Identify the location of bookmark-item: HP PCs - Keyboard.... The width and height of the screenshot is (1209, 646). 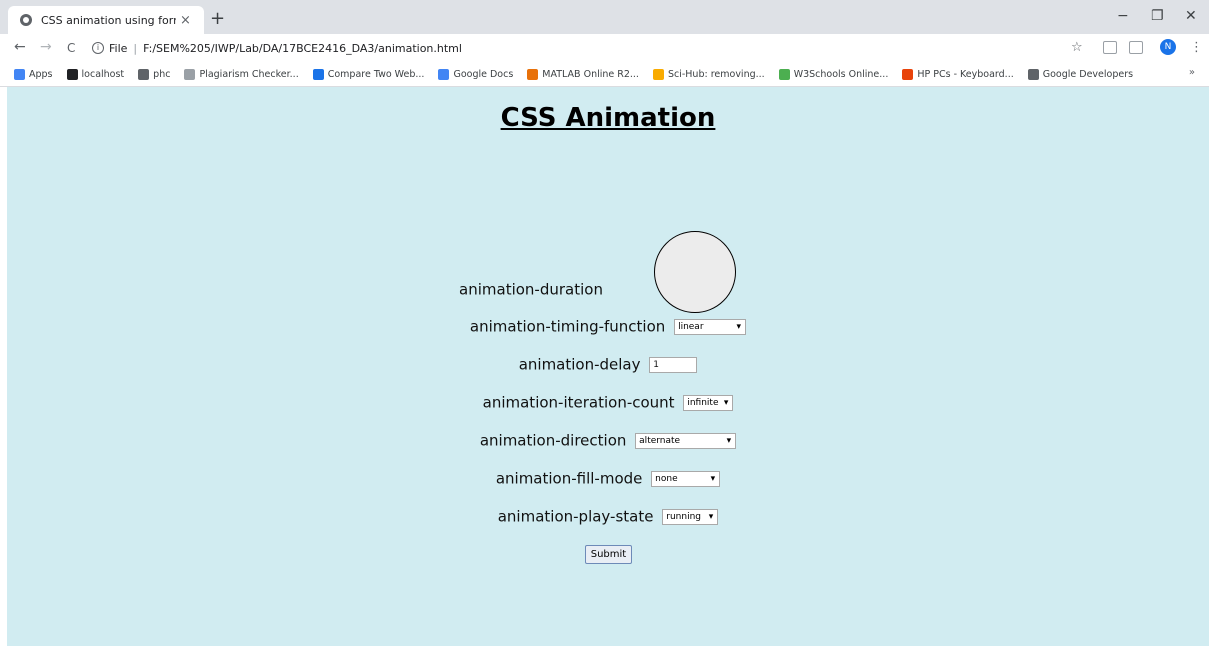
(958, 74).